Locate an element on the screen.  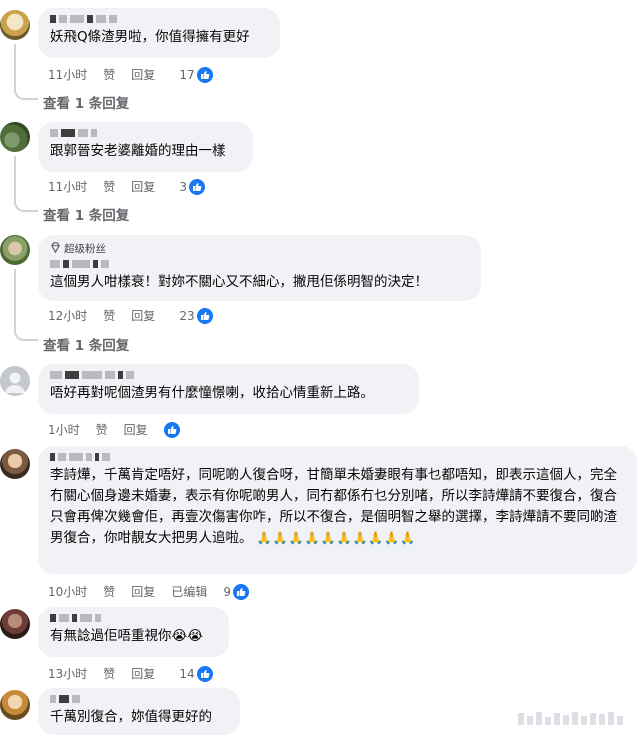
edited-label: 已编辑 is located at coordinates (189, 592).